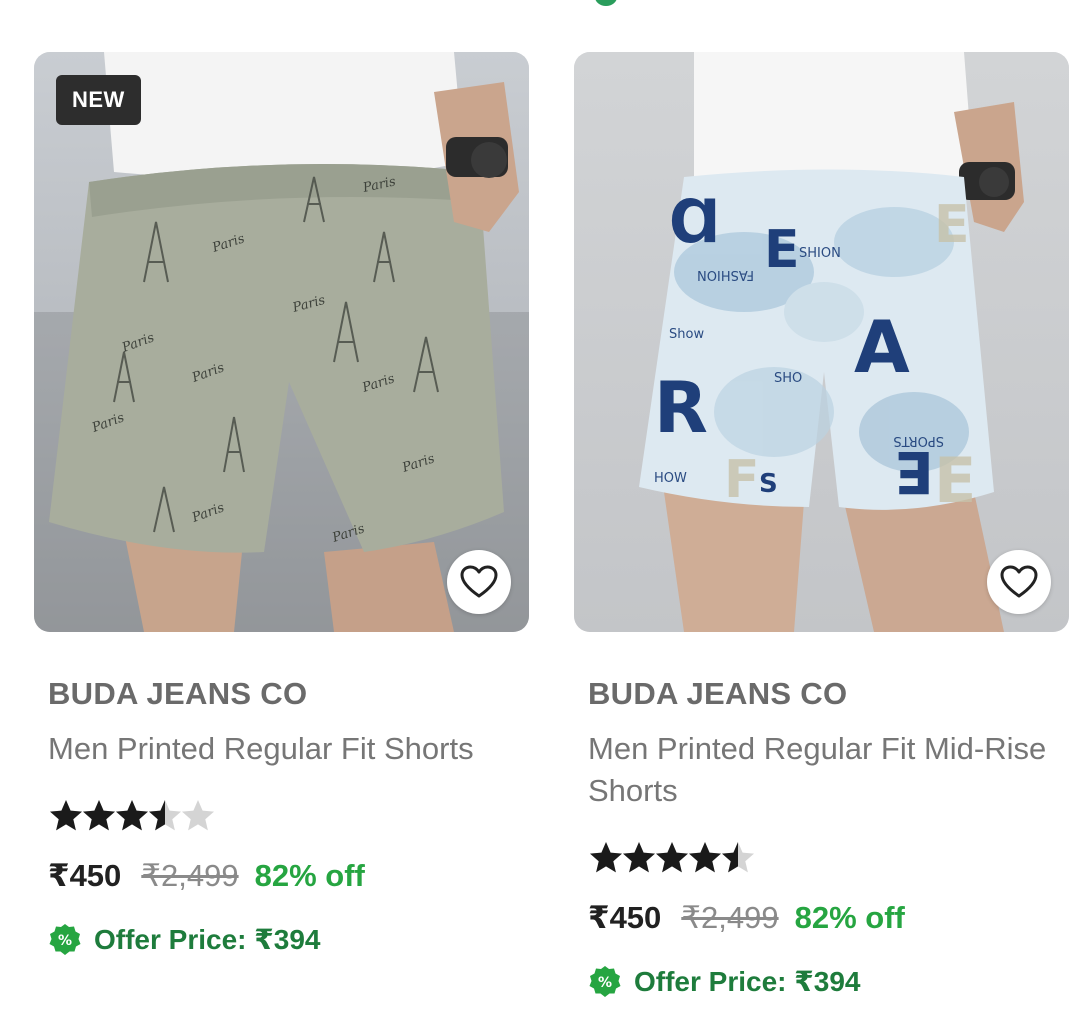 This screenshot has width=1080, height=1030. I want to click on svg-text: F, so click(742, 480).